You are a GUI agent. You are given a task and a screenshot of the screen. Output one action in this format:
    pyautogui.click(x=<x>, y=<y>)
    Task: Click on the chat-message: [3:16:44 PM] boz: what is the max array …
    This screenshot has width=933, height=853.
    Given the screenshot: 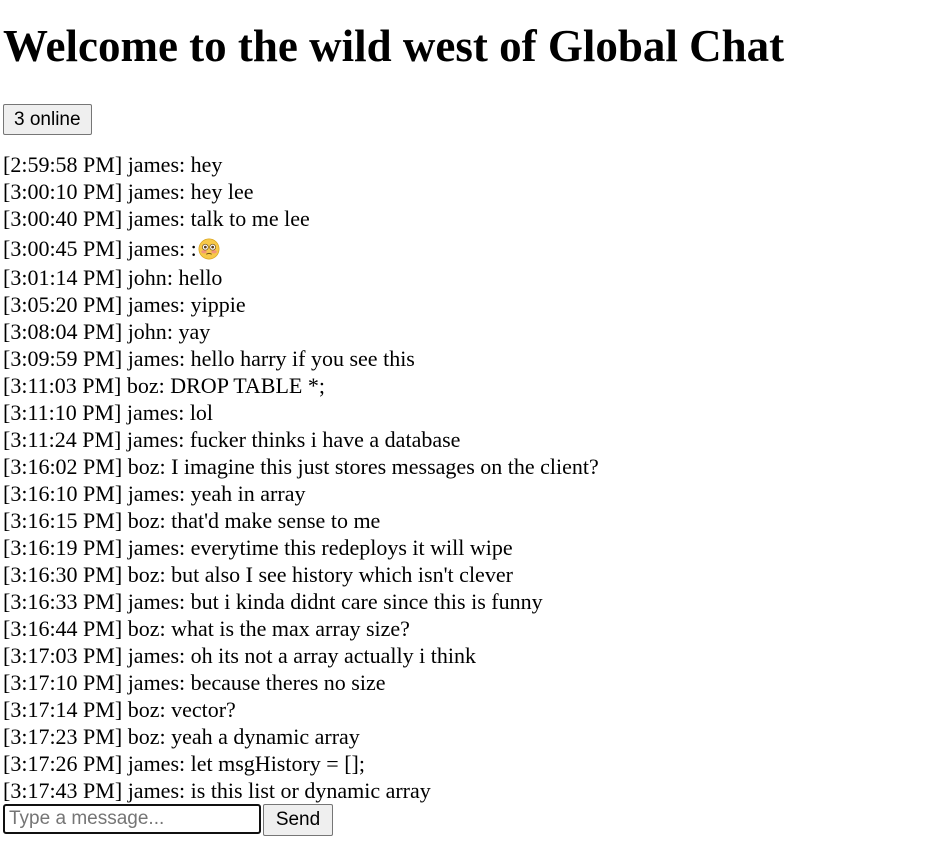 What is the action you would take?
    pyautogui.click(x=206, y=628)
    